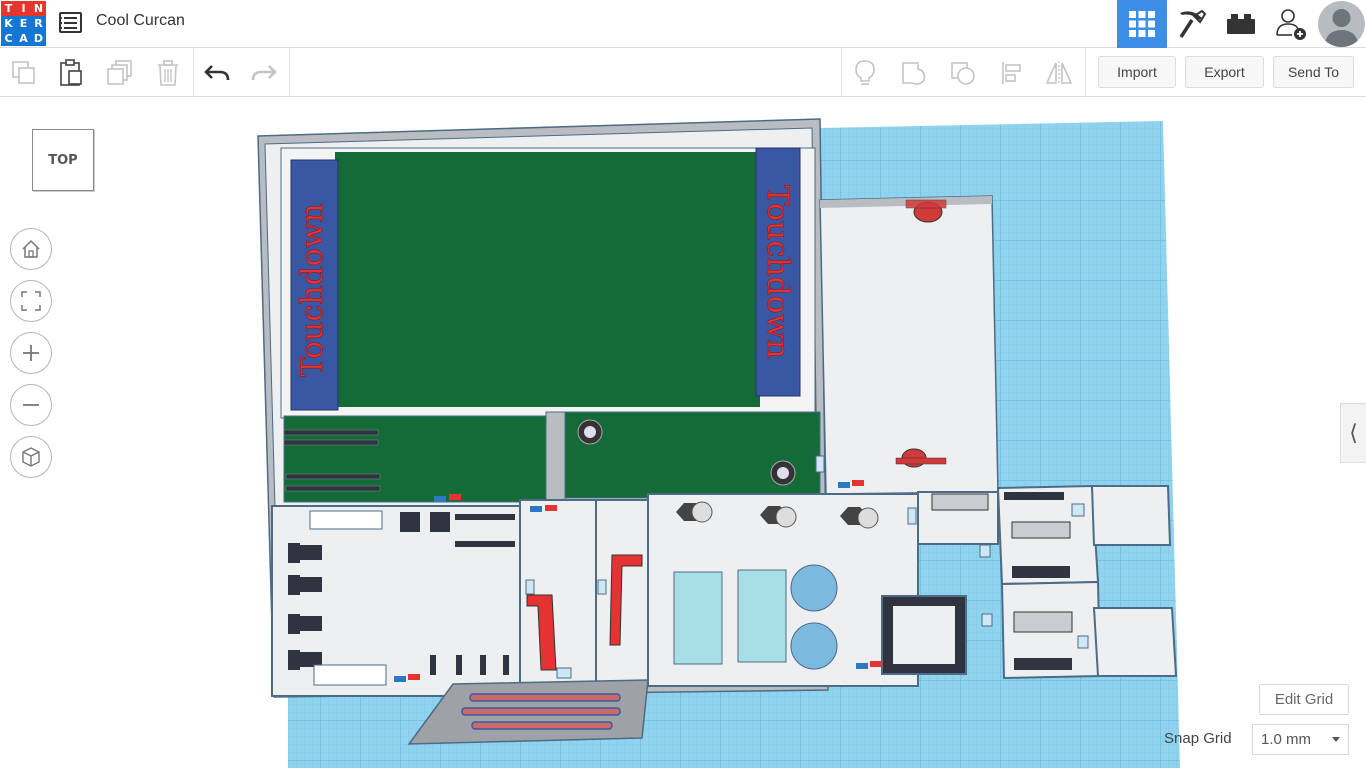 The width and height of the screenshot is (1366, 768). I want to click on minus-icon, so click(31, 405).